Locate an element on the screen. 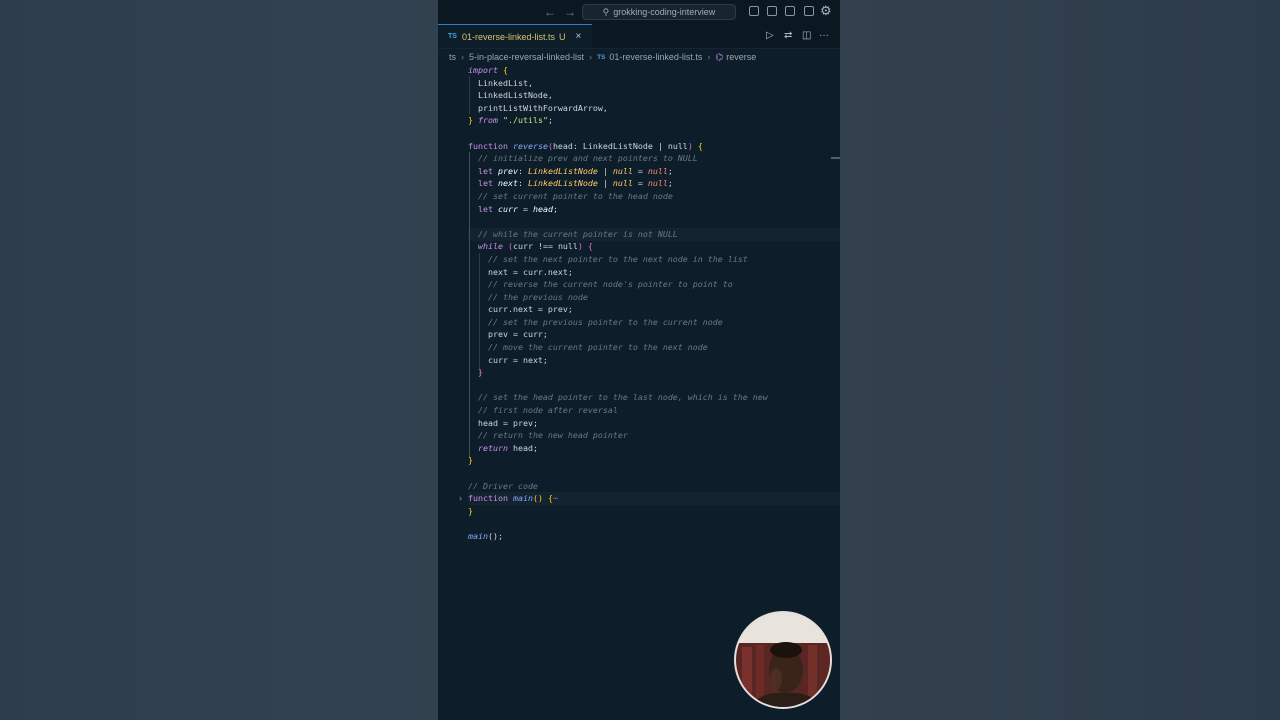 Image resolution: width=1280 pixels, height=720 pixels. code-line: let curr = head; is located at coordinates (518, 208).